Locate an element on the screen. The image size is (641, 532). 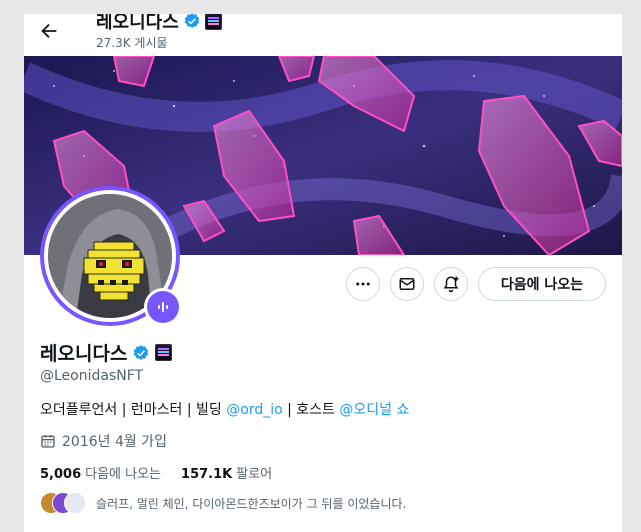
header-name: 레오니다스 is located at coordinates (137, 23).